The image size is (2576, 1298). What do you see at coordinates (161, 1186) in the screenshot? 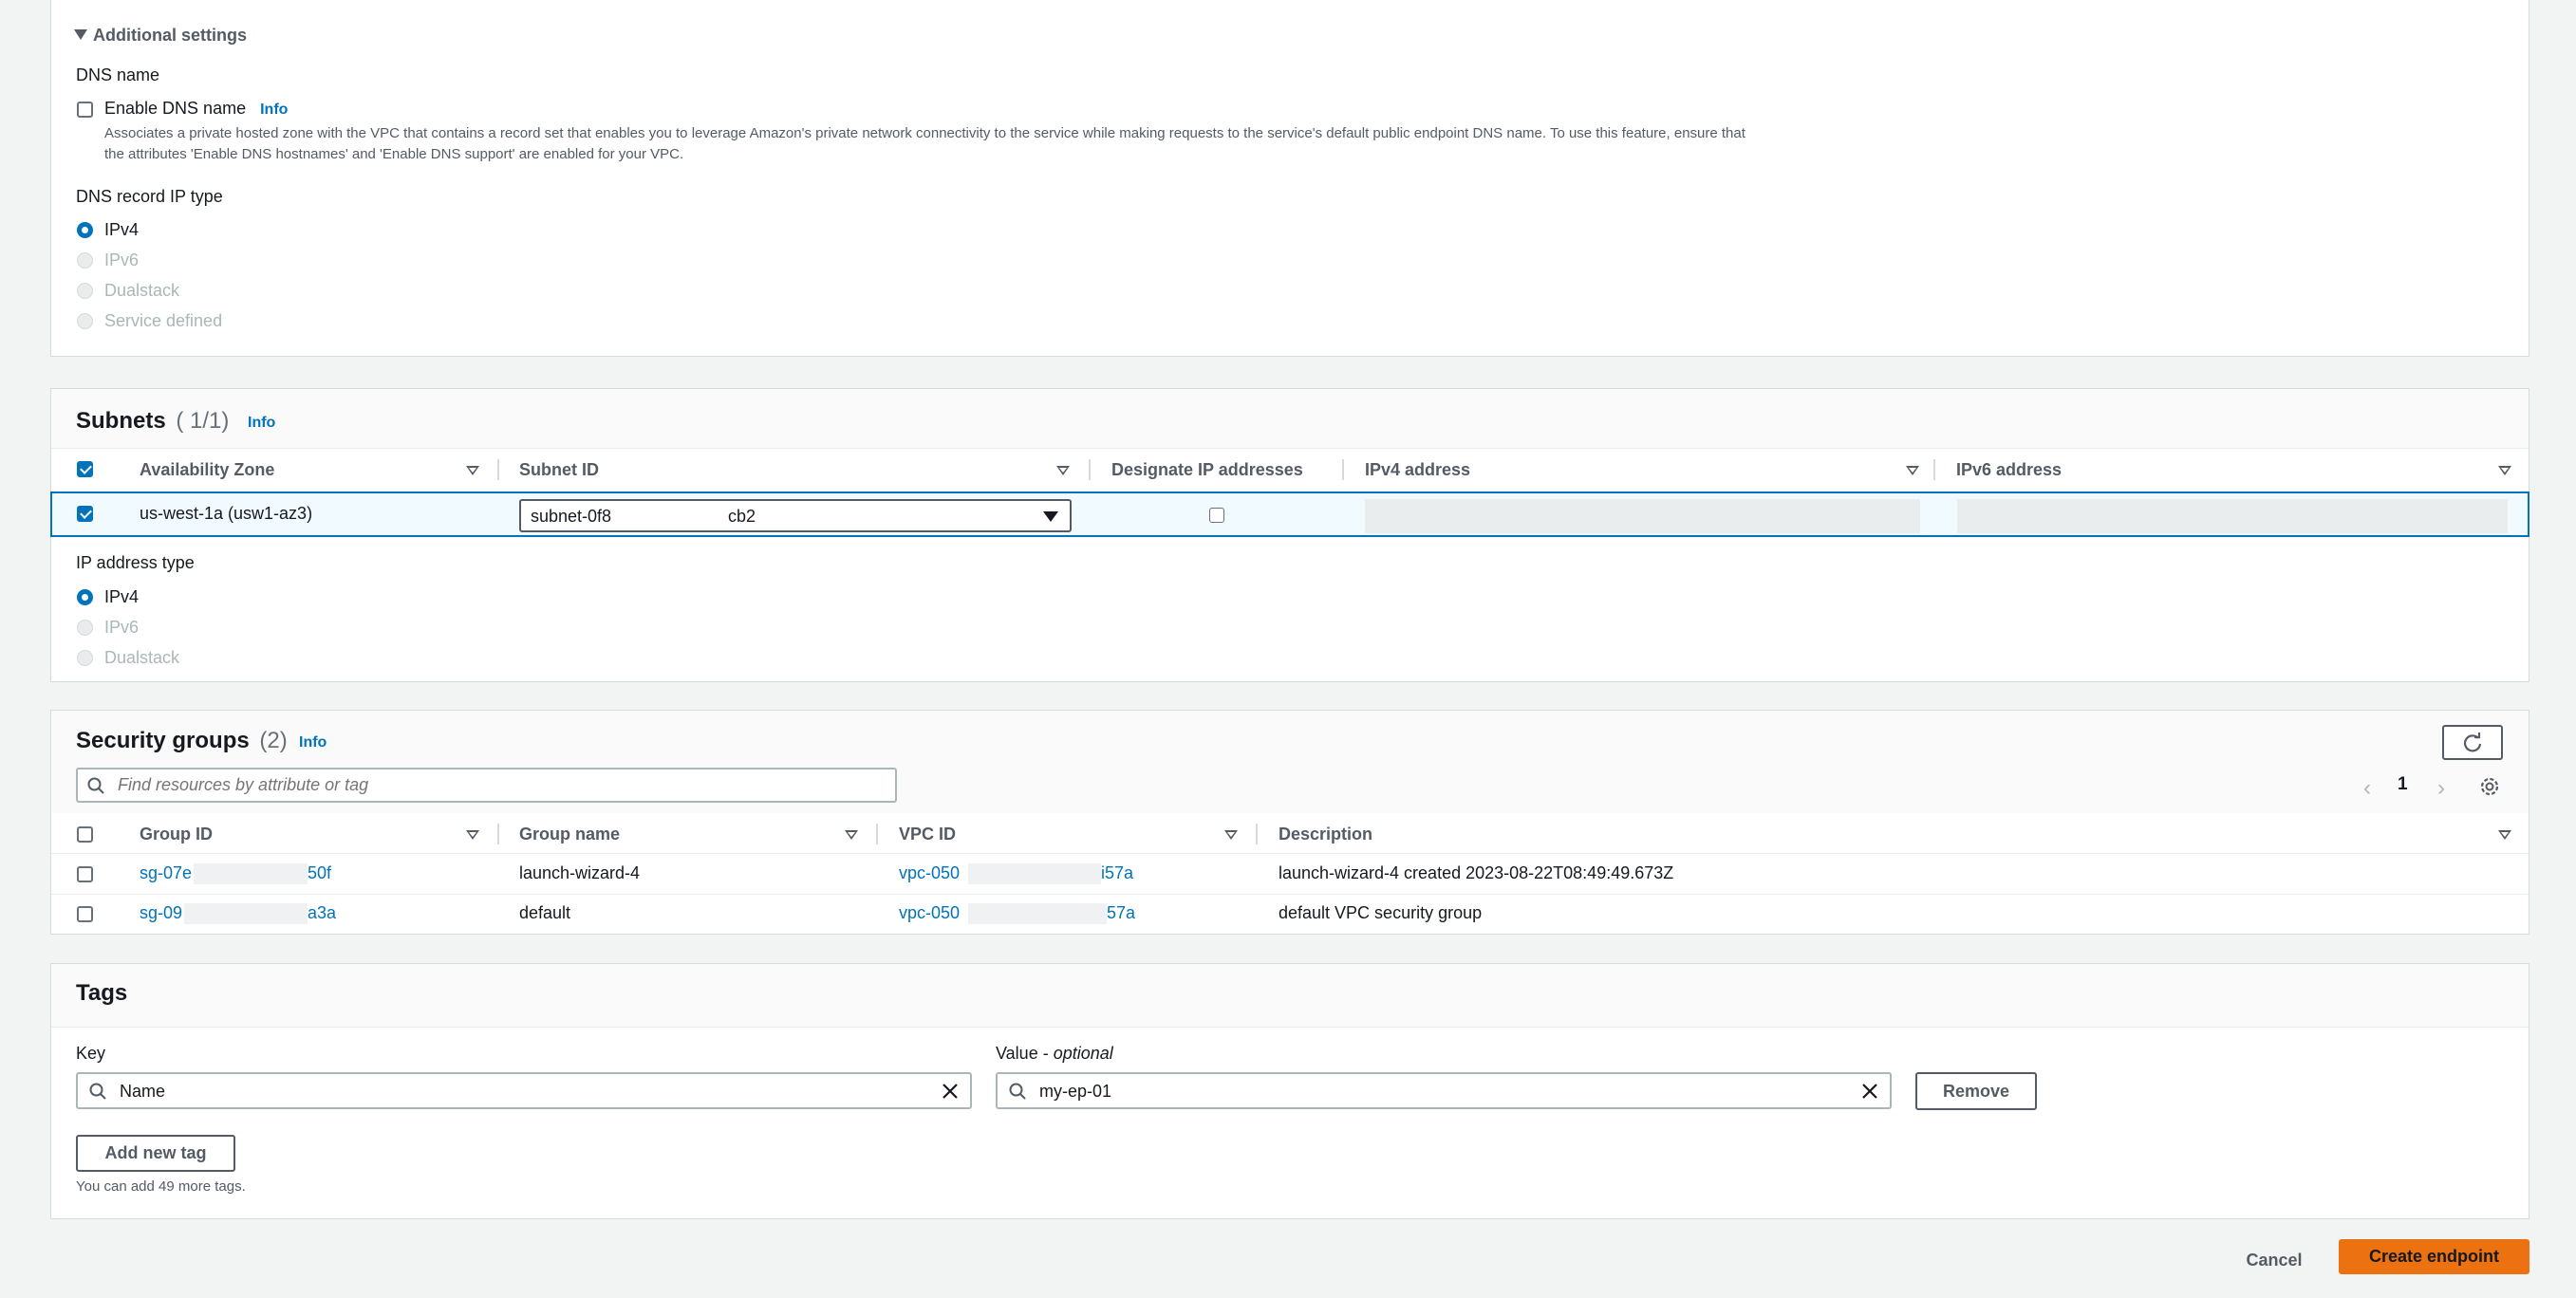
I see `tags-hint: You can add 49 more tags.` at bounding box center [161, 1186].